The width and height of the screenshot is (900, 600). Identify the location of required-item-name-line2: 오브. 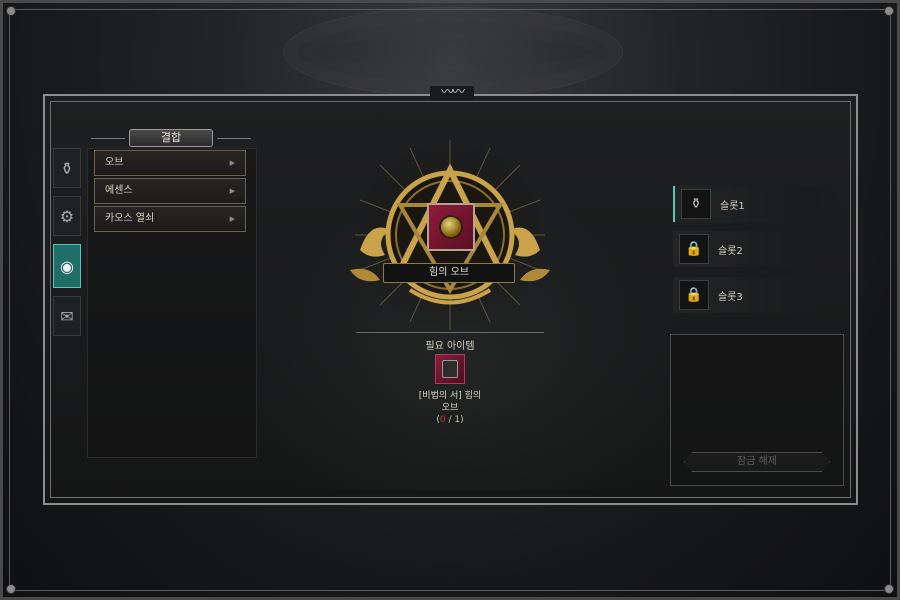
(450, 408).